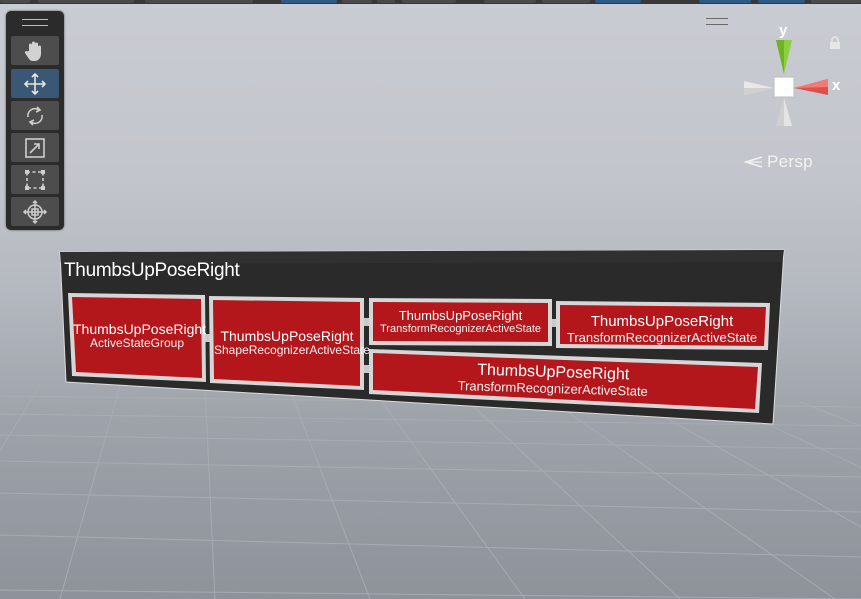  I want to click on projection-toggle: Persp, so click(778, 162).